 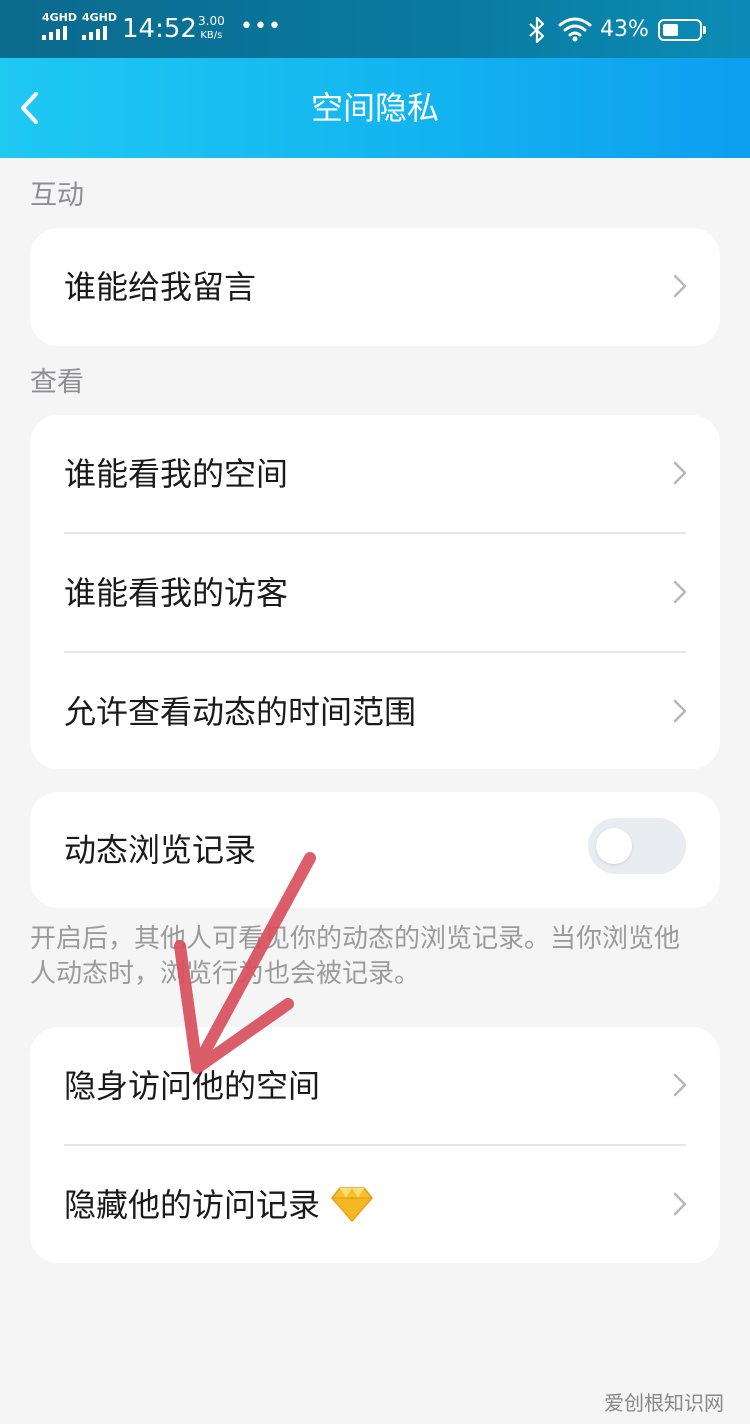 I want to click on nav-bar: 空间隐私, so click(x=375, y=108).